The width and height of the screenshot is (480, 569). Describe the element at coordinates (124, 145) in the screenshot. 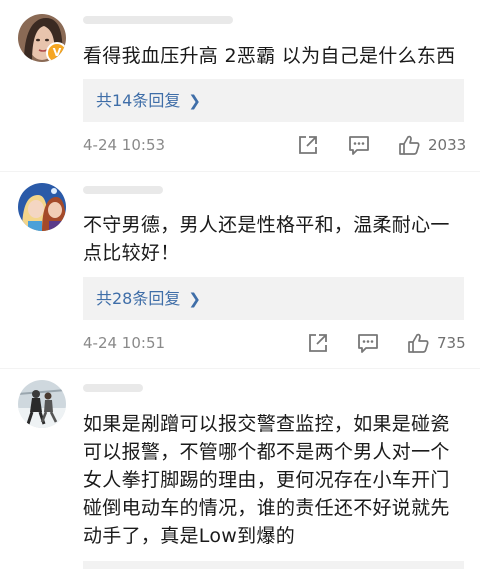

I see `comment-time: 4-24 10:53` at that location.